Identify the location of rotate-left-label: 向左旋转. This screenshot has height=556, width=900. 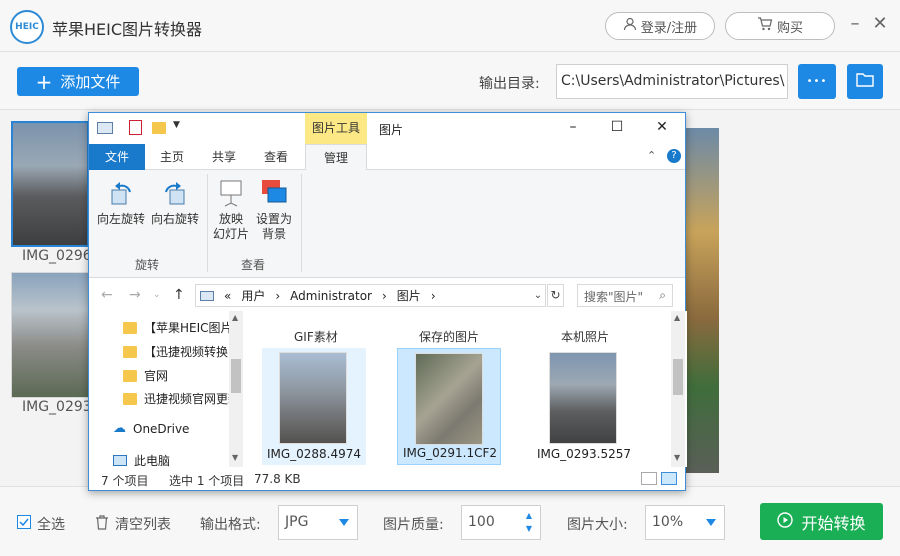
(120, 219).